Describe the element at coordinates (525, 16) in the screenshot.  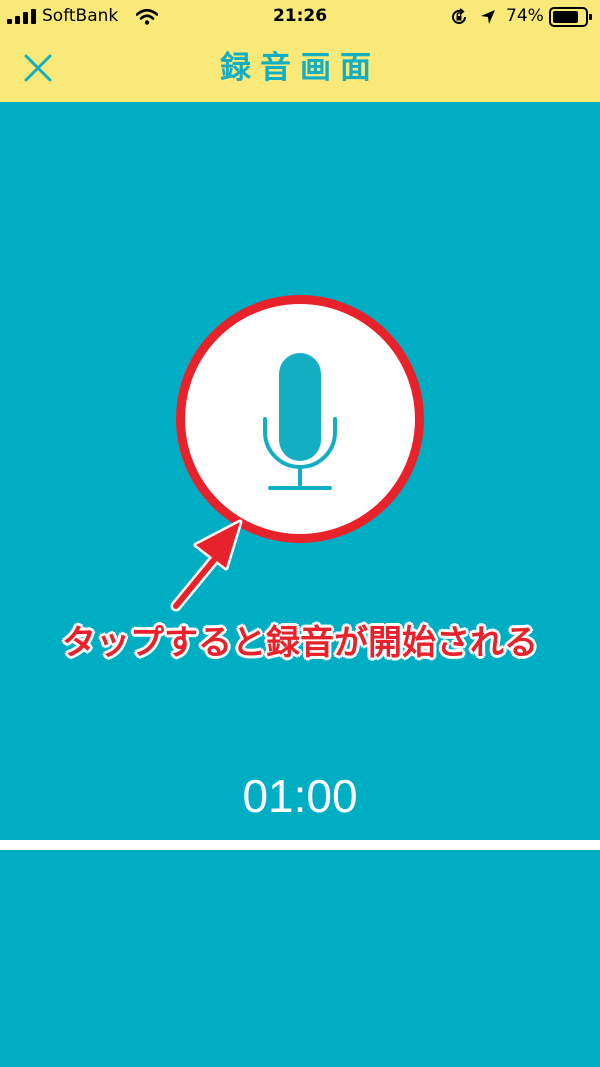
I see `battery-percent: 74%` at that location.